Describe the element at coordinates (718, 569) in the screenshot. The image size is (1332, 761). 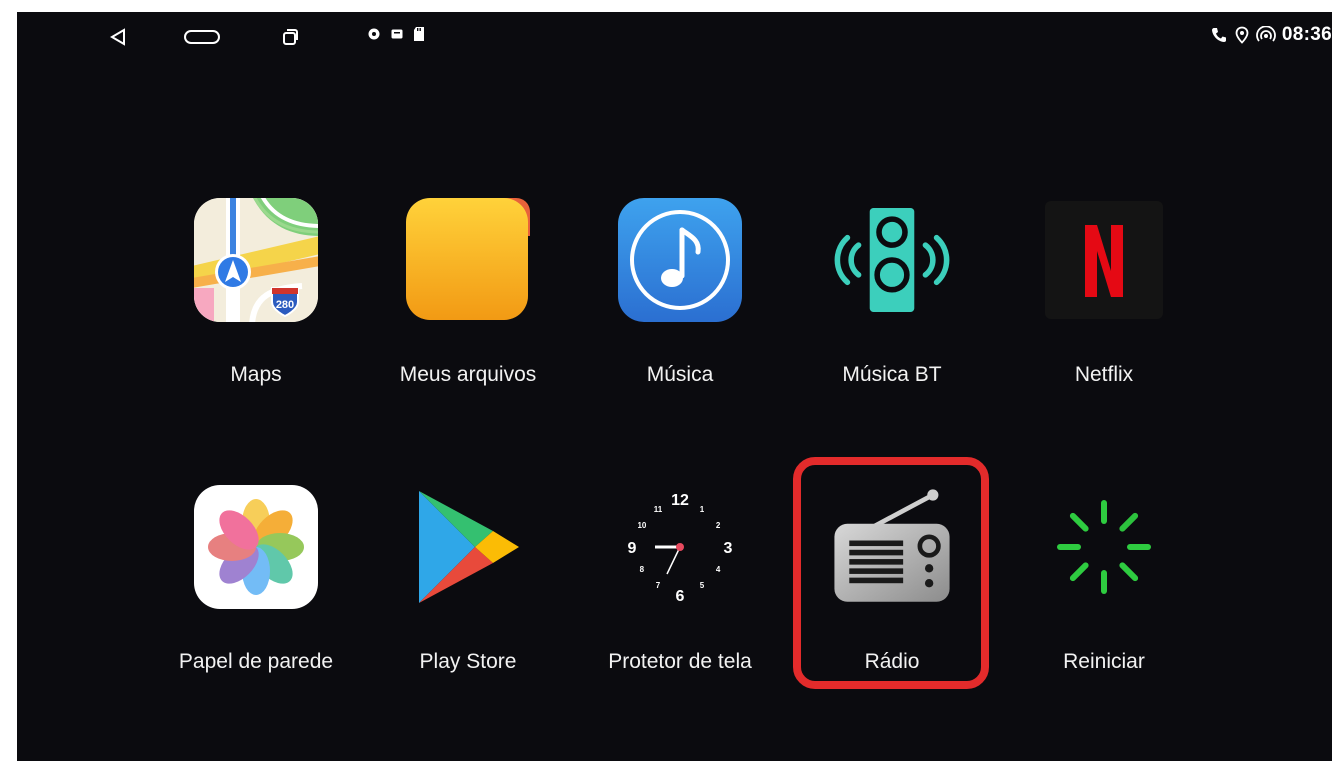
I see `clock-number: 4` at that location.